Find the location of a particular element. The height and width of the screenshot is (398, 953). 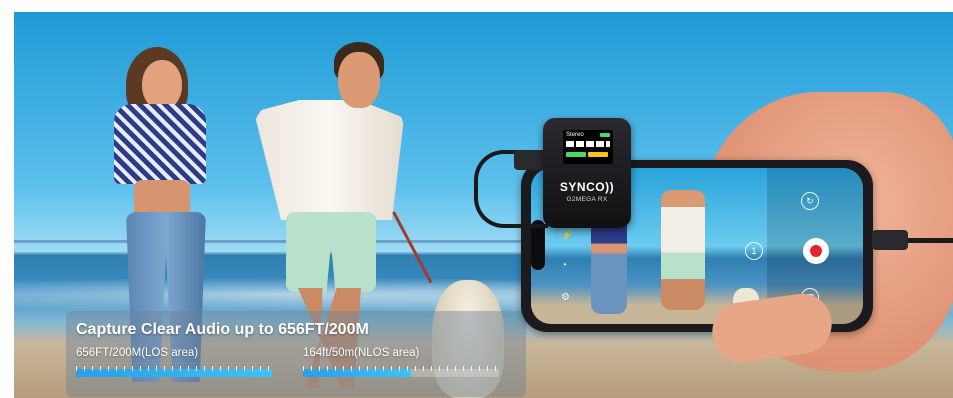

preview-man is located at coordinates (683, 250).